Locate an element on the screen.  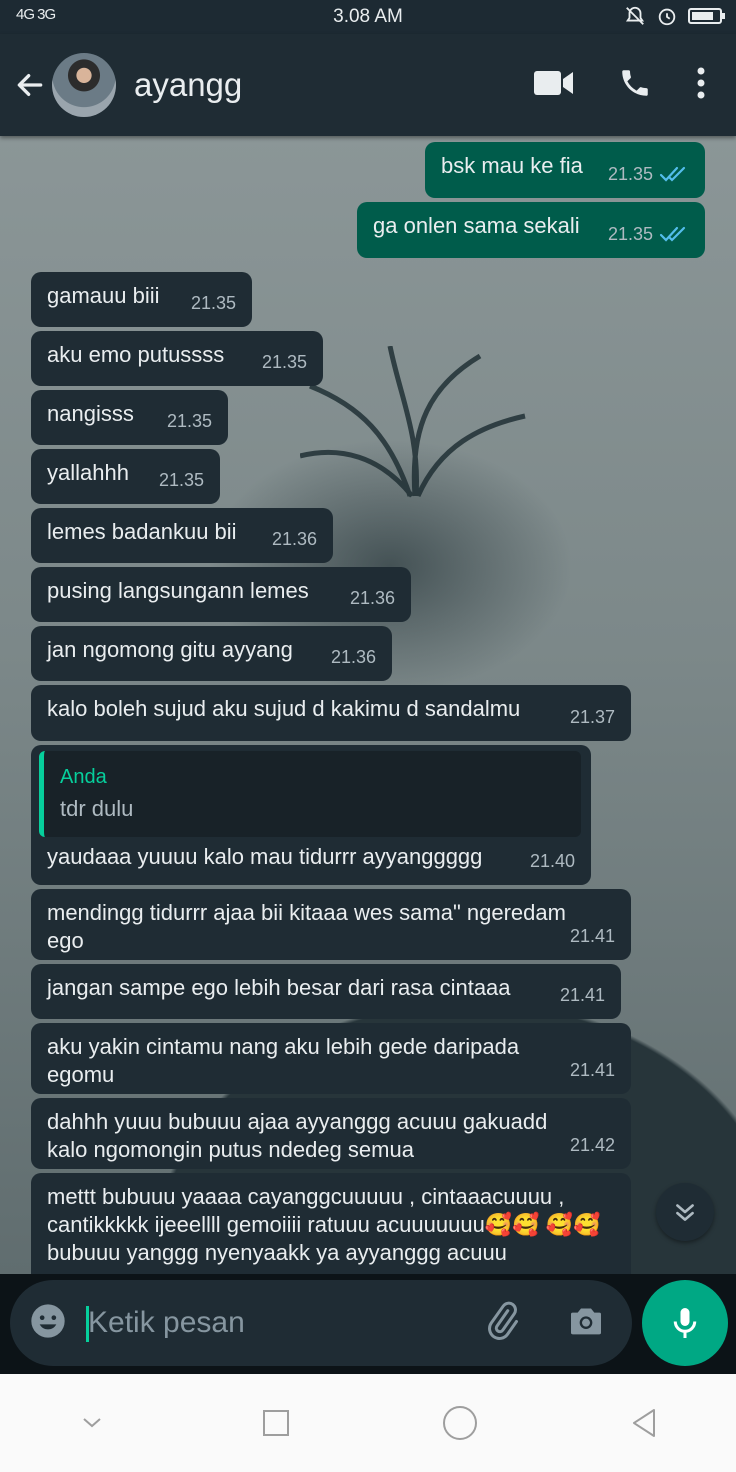
system-nav-bar is located at coordinates (368, 1423).